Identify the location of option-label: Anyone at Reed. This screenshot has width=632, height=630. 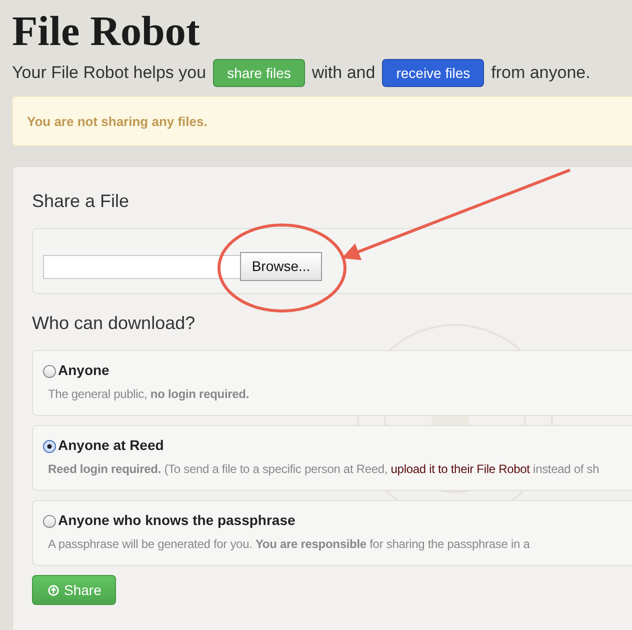
(111, 444).